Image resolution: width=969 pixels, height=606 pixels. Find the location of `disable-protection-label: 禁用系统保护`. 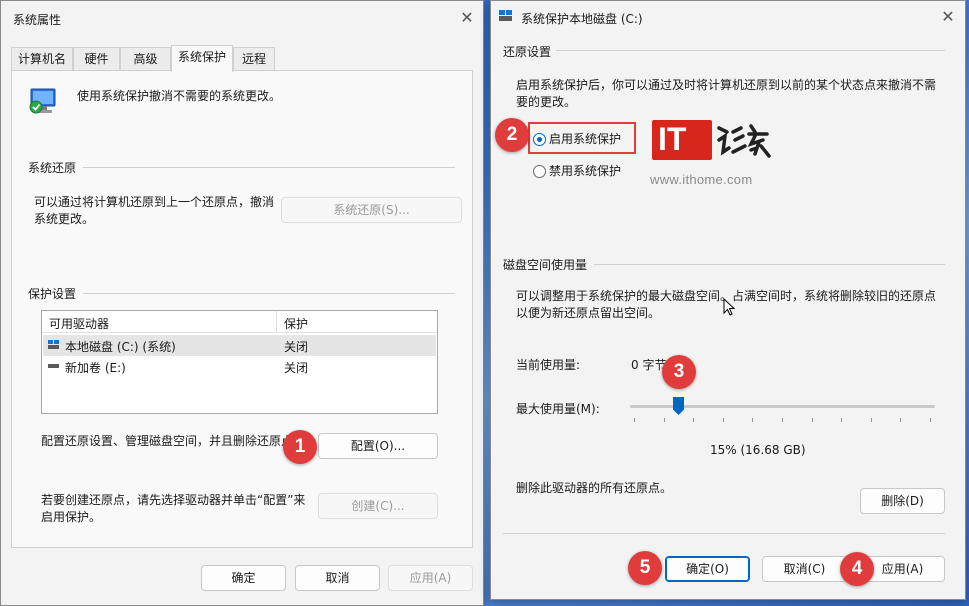

disable-protection-label: 禁用系统保护 is located at coordinates (585, 171).